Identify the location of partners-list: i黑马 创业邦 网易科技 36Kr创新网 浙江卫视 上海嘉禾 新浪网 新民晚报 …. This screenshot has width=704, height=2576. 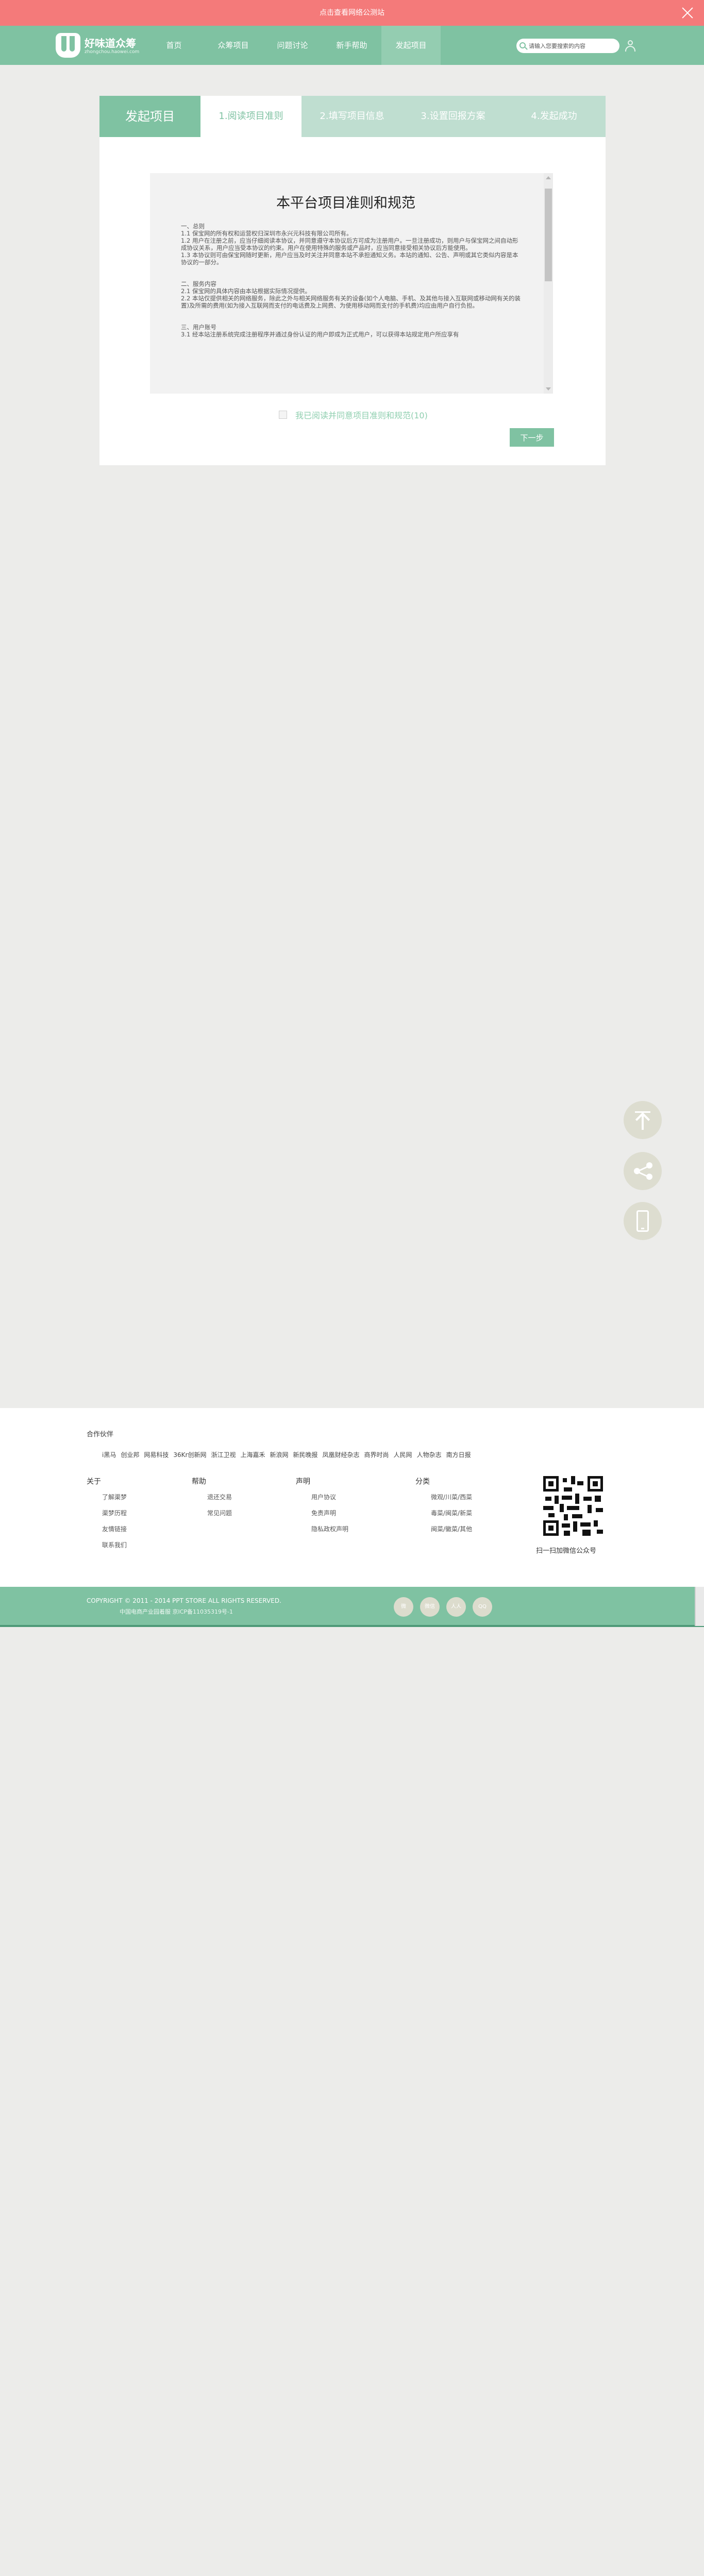
(289, 1454).